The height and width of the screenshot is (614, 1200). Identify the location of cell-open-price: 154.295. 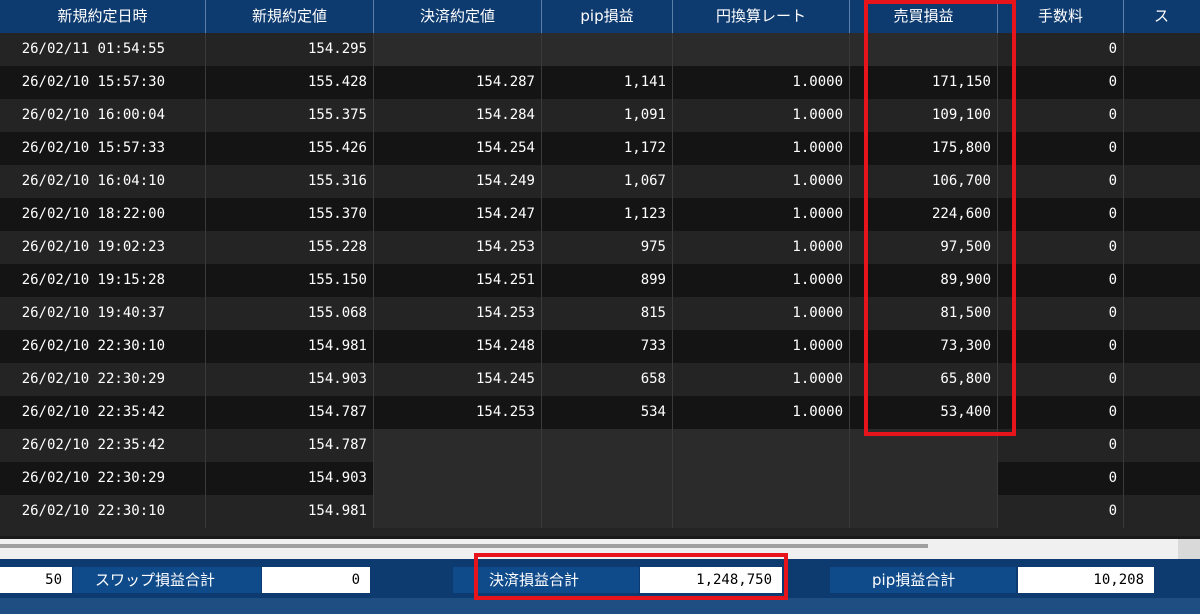
(290, 49).